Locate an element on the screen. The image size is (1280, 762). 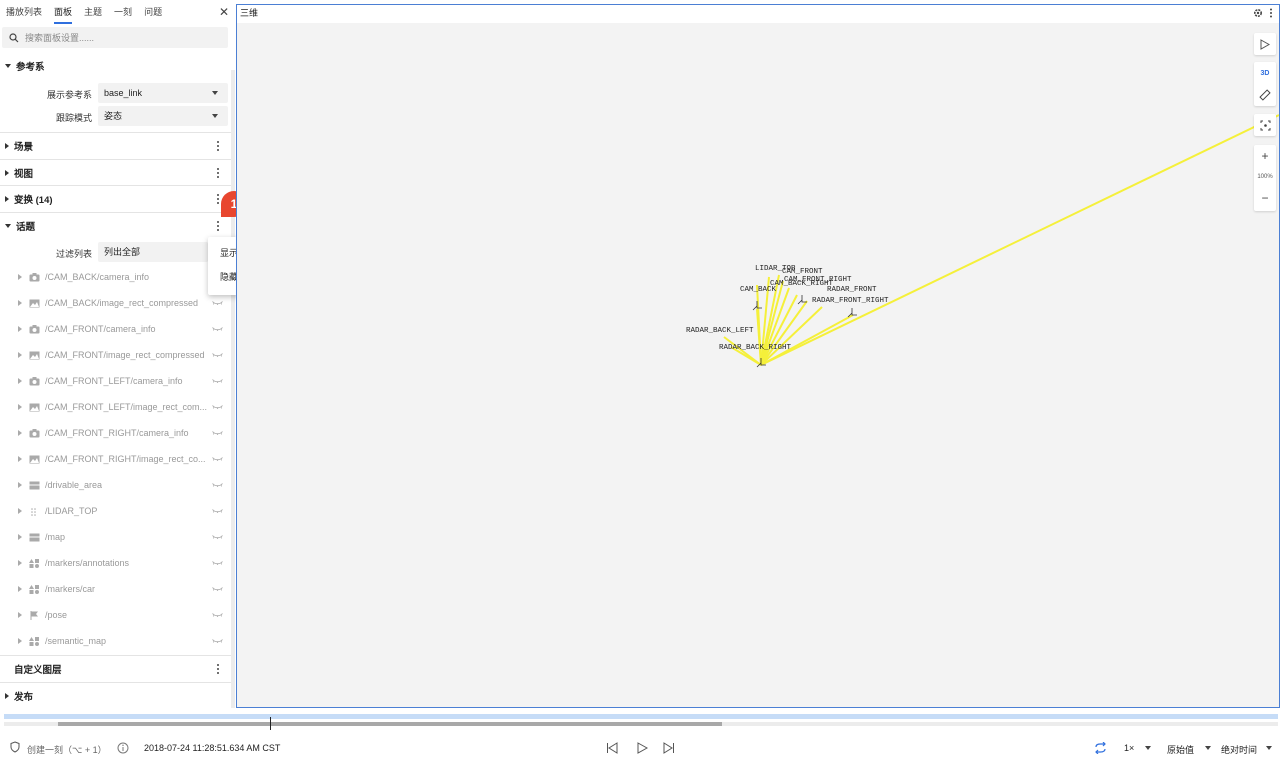
display-frame-select: base_link is located at coordinates (163, 93).